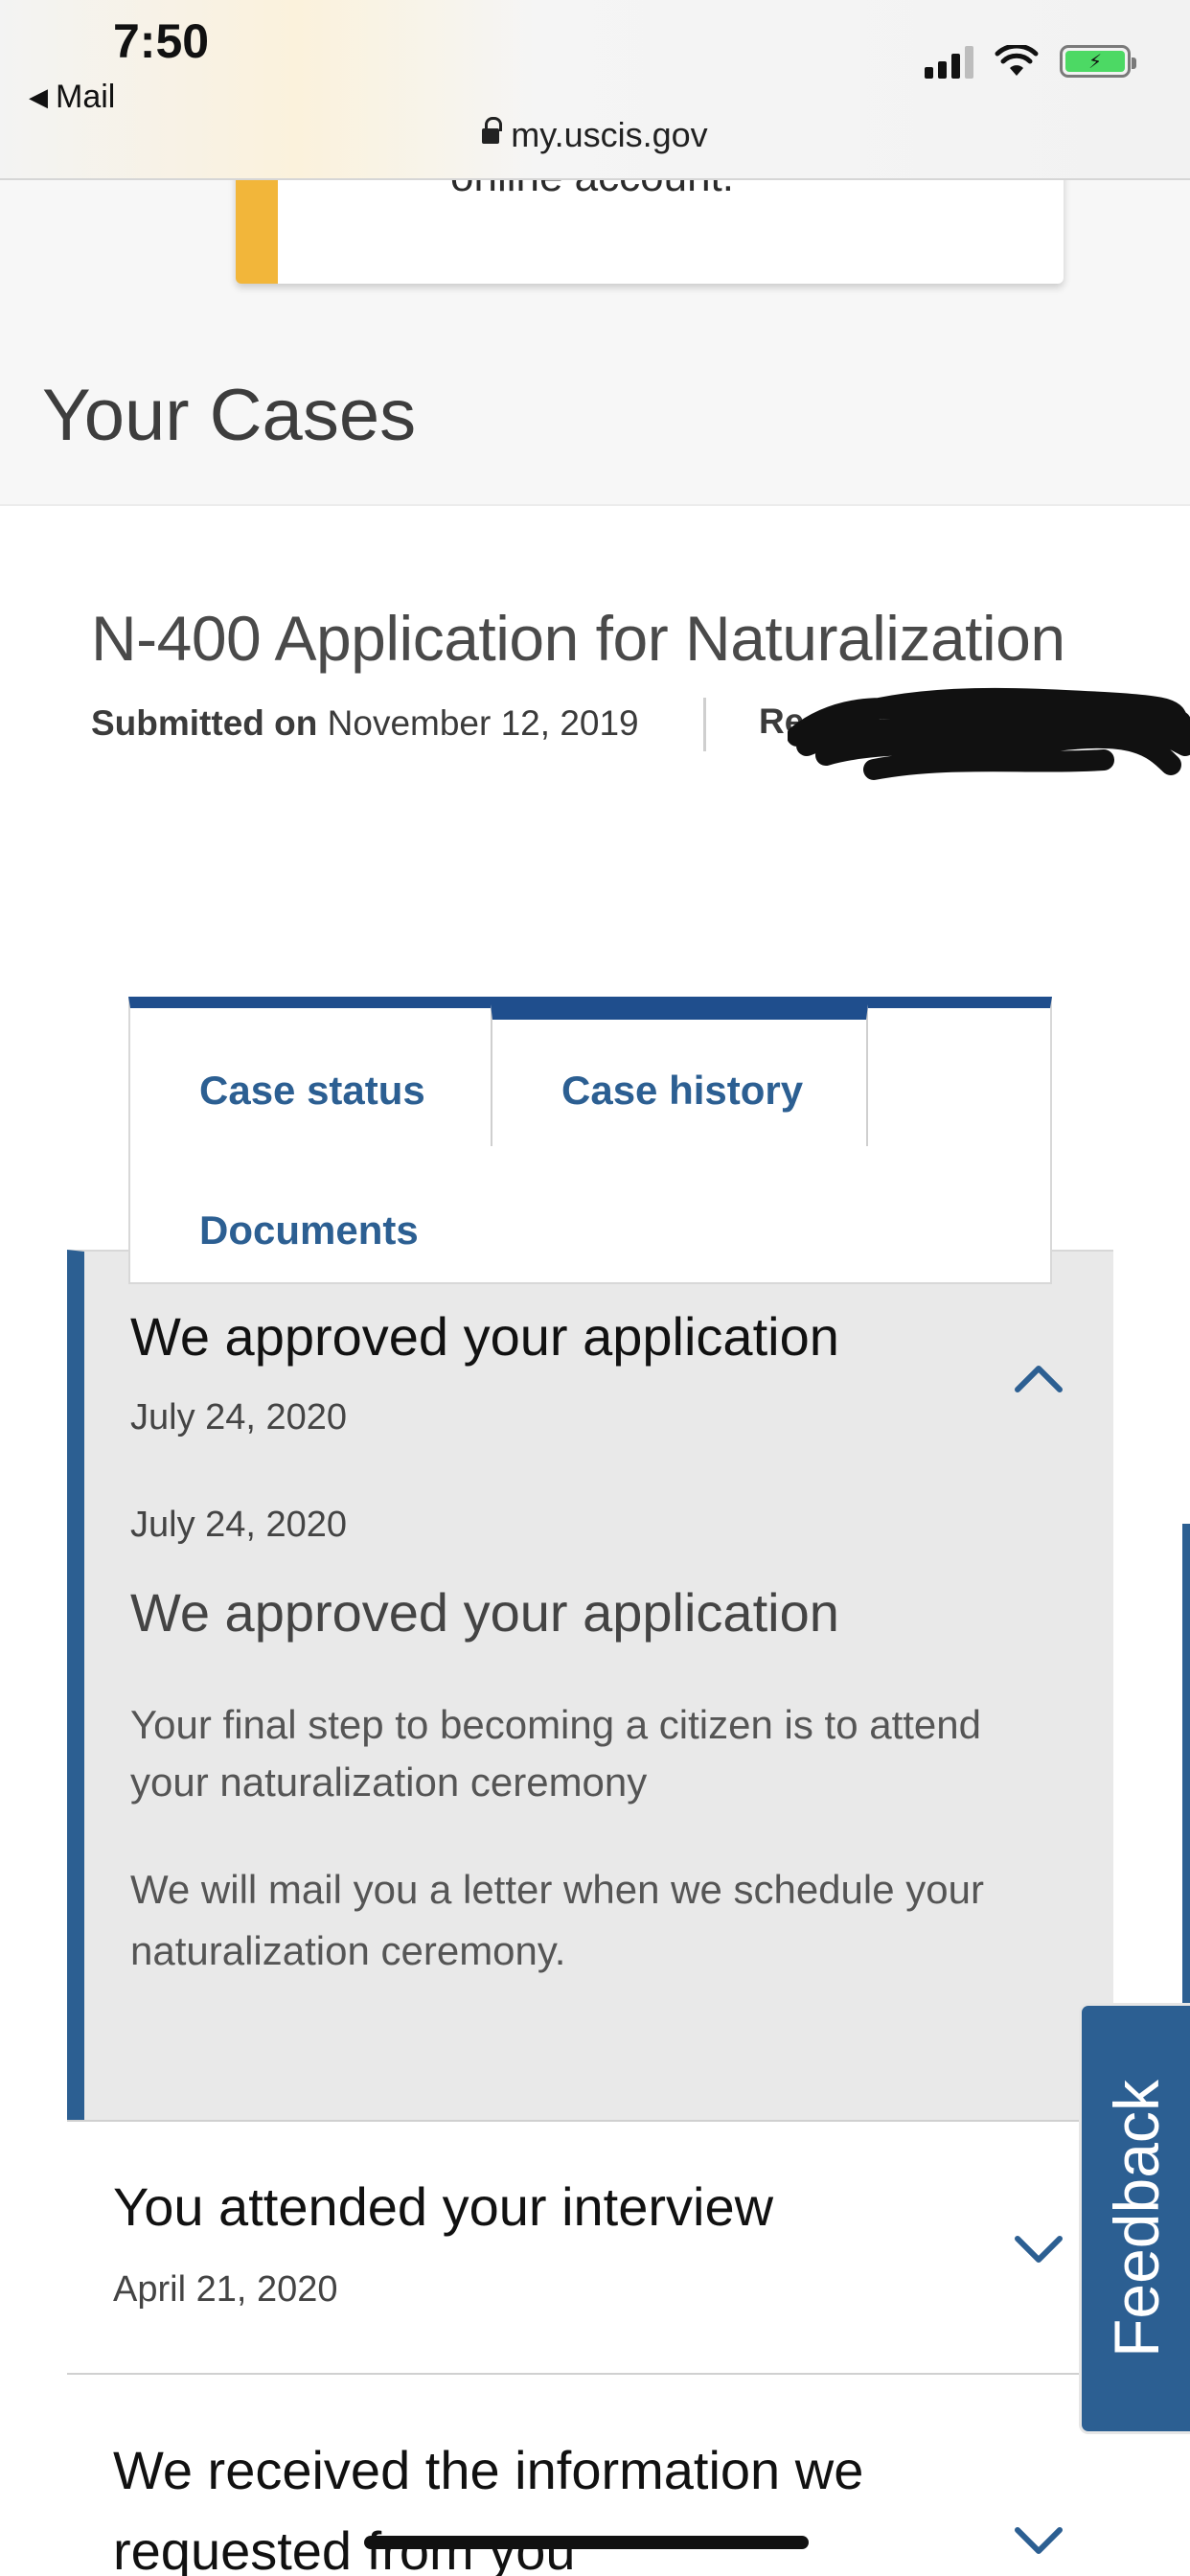 The width and height of the screenshot is (1190, 2576). Describe the element at coordinates (1186, 1763) in the screenshot. I see `scroll-indicator` at that location.